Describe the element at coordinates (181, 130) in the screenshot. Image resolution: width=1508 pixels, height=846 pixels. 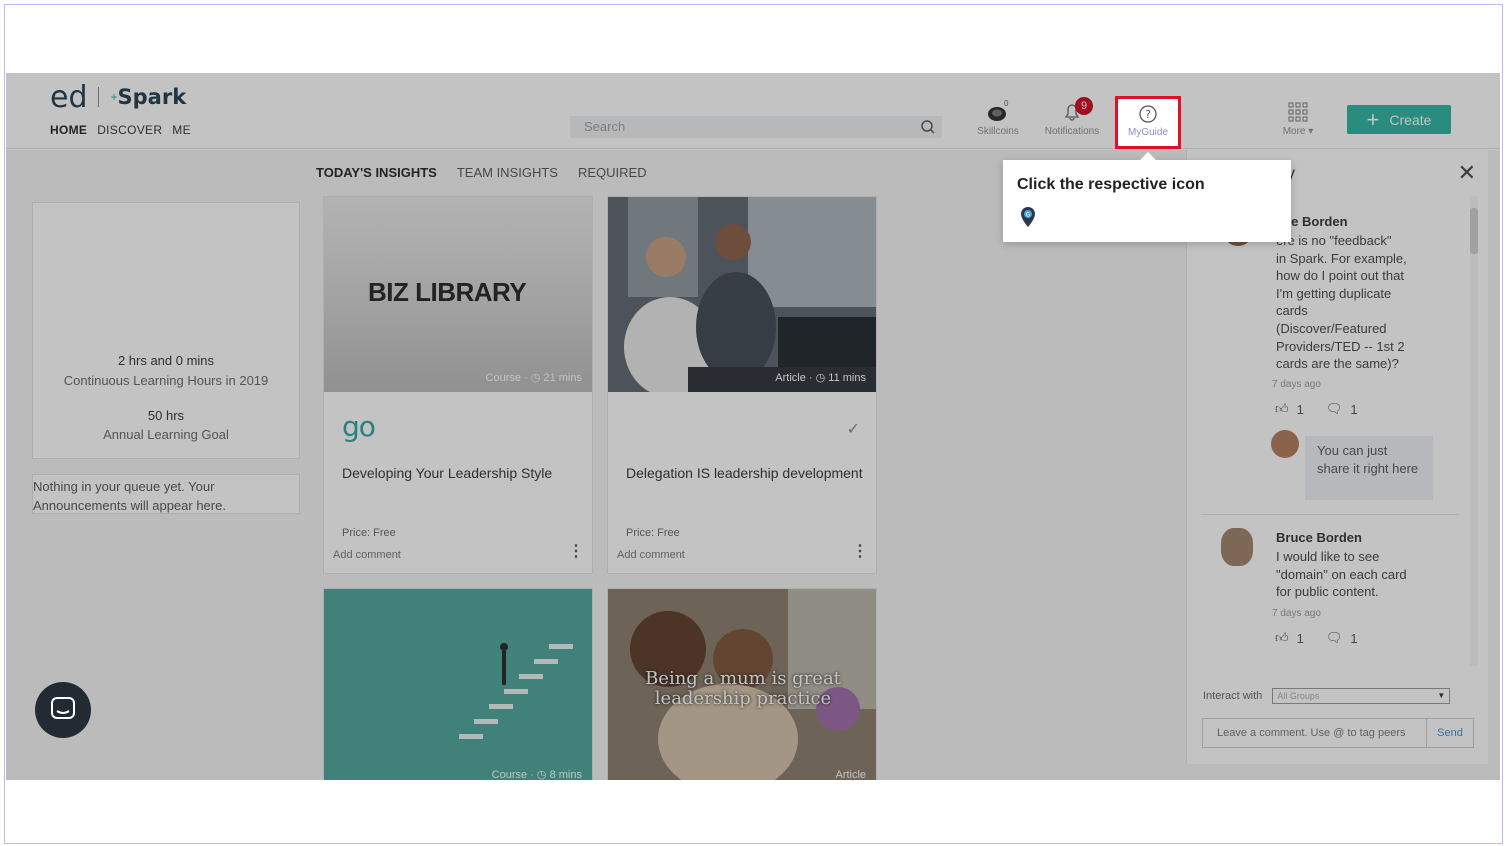
I see `nav-me: ME` at that location.